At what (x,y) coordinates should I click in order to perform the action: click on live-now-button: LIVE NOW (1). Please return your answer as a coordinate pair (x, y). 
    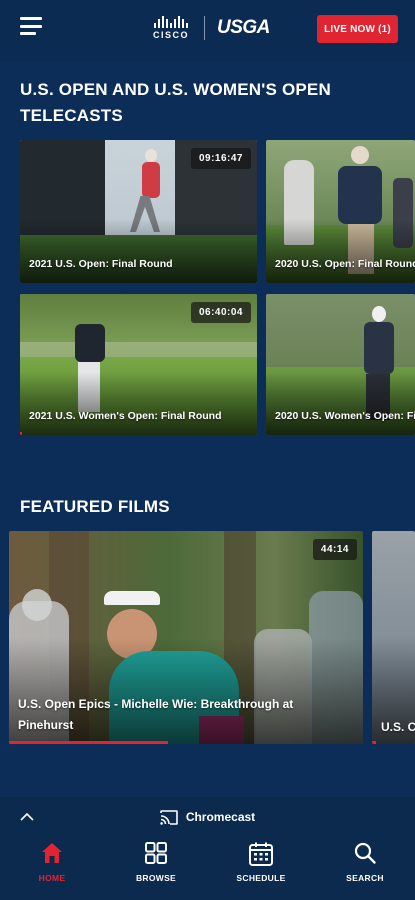
    Looking at the image, I should click on (357, 29).